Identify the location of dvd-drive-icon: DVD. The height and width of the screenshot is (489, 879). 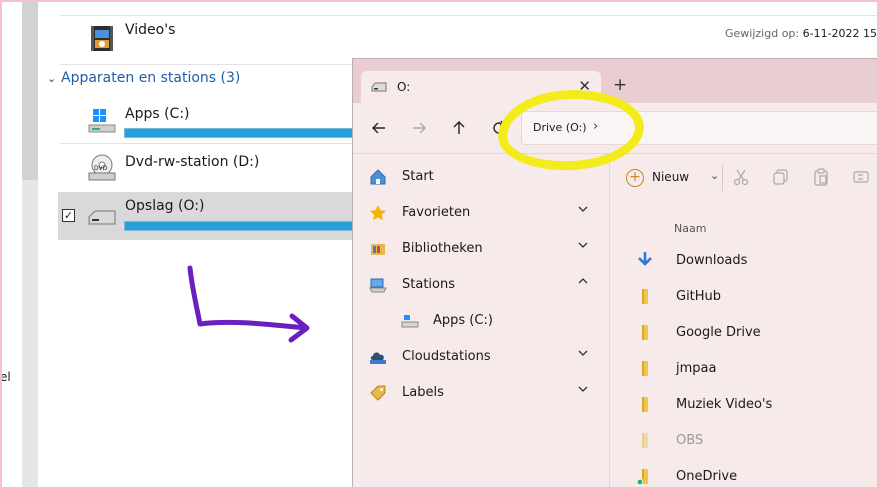
(102, 167).